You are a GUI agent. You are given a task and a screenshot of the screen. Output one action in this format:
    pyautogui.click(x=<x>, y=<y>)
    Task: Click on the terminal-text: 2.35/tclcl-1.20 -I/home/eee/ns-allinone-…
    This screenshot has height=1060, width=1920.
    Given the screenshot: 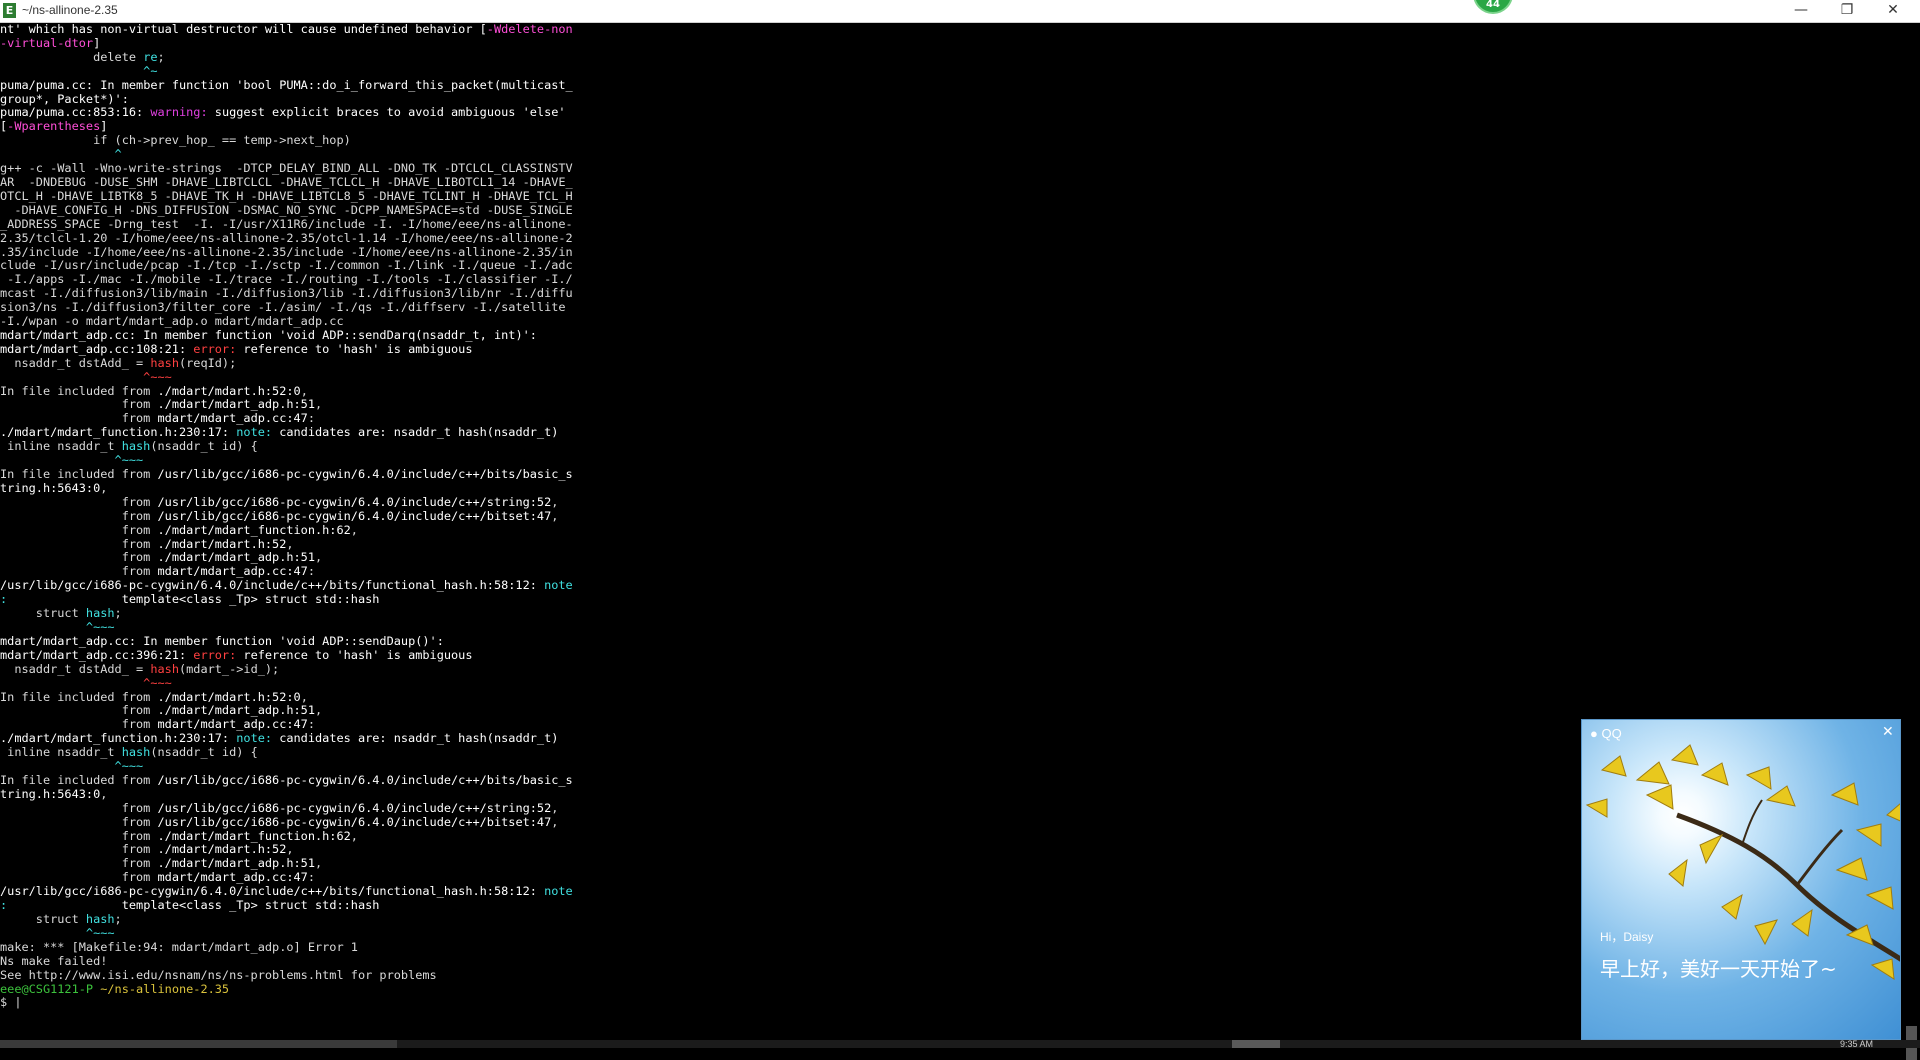 What is the action you would take?
    pyautogui.click(x=286, y=237)
    